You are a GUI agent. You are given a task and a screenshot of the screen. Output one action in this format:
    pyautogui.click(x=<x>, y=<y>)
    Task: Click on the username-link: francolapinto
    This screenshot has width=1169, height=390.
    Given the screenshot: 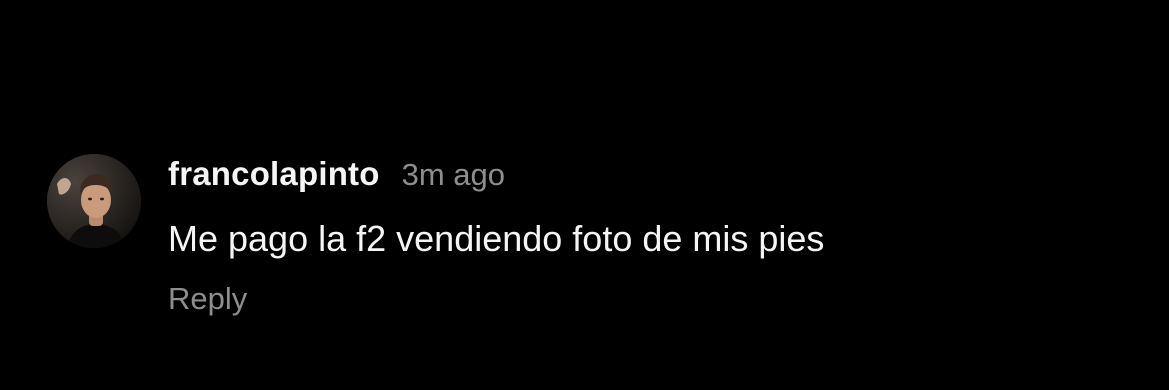 What is the action you would take?
    pyautogui.click(x=274, y=173)
    